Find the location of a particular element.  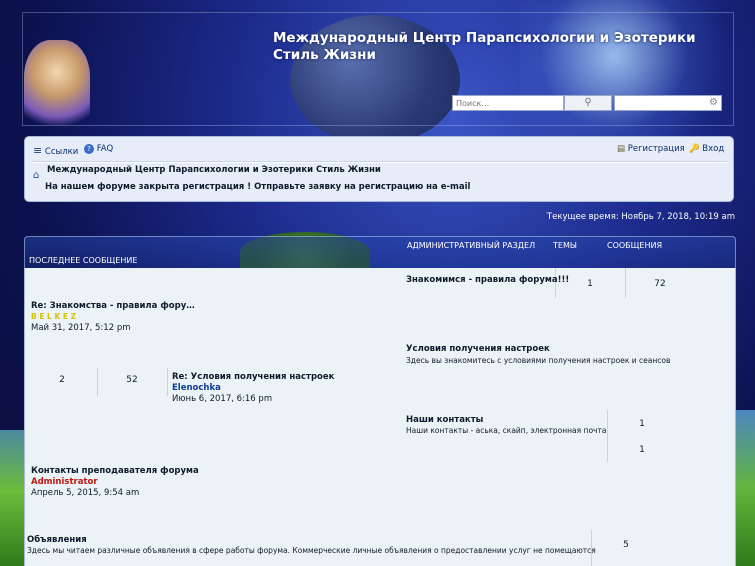

login-link: 🔑 Вход is located at coordinates (706, 149).